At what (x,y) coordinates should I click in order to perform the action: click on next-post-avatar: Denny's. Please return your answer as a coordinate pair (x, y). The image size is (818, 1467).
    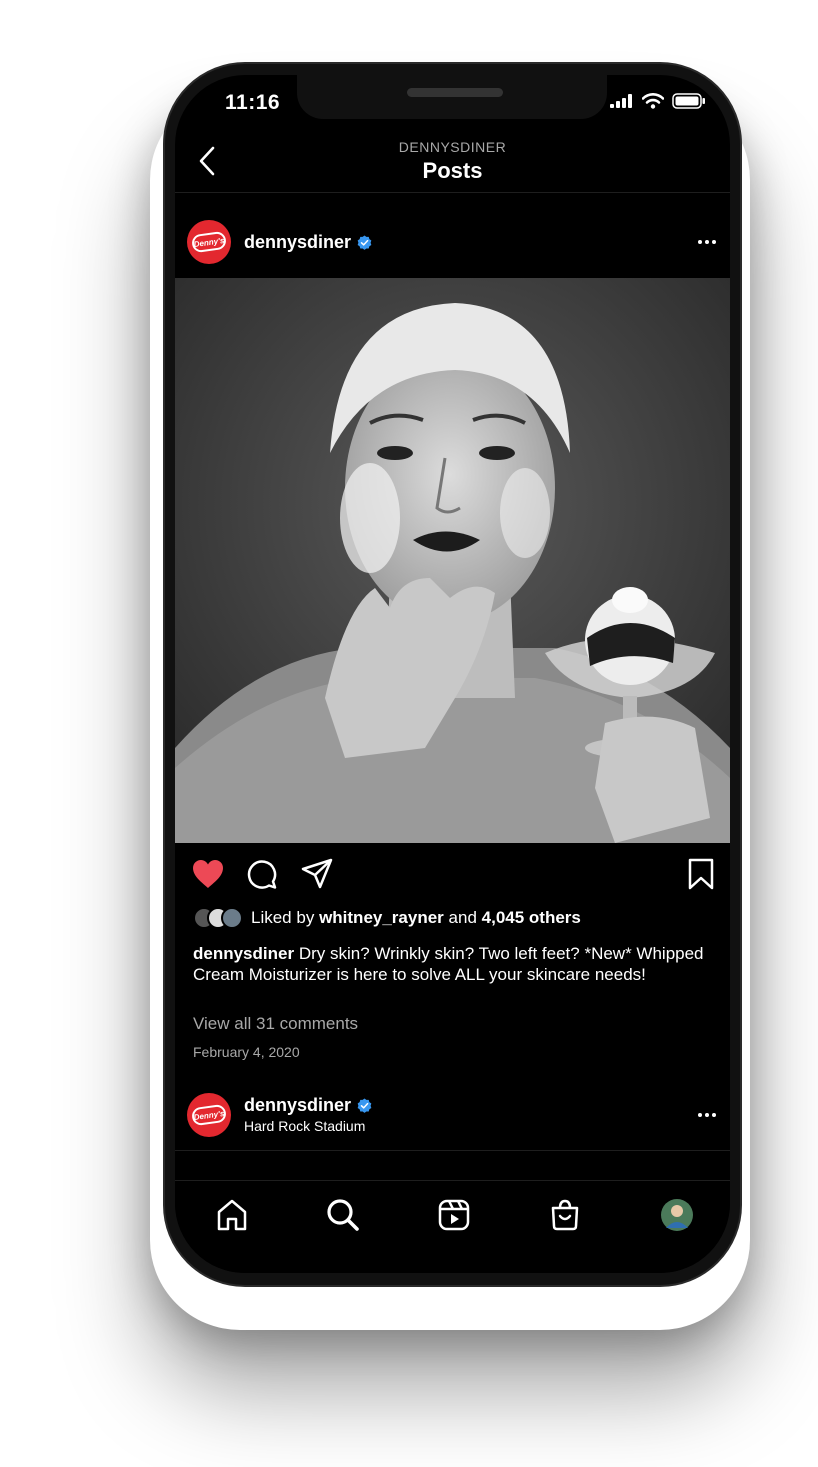
    Looking at the image, I should click on (209, 1115).